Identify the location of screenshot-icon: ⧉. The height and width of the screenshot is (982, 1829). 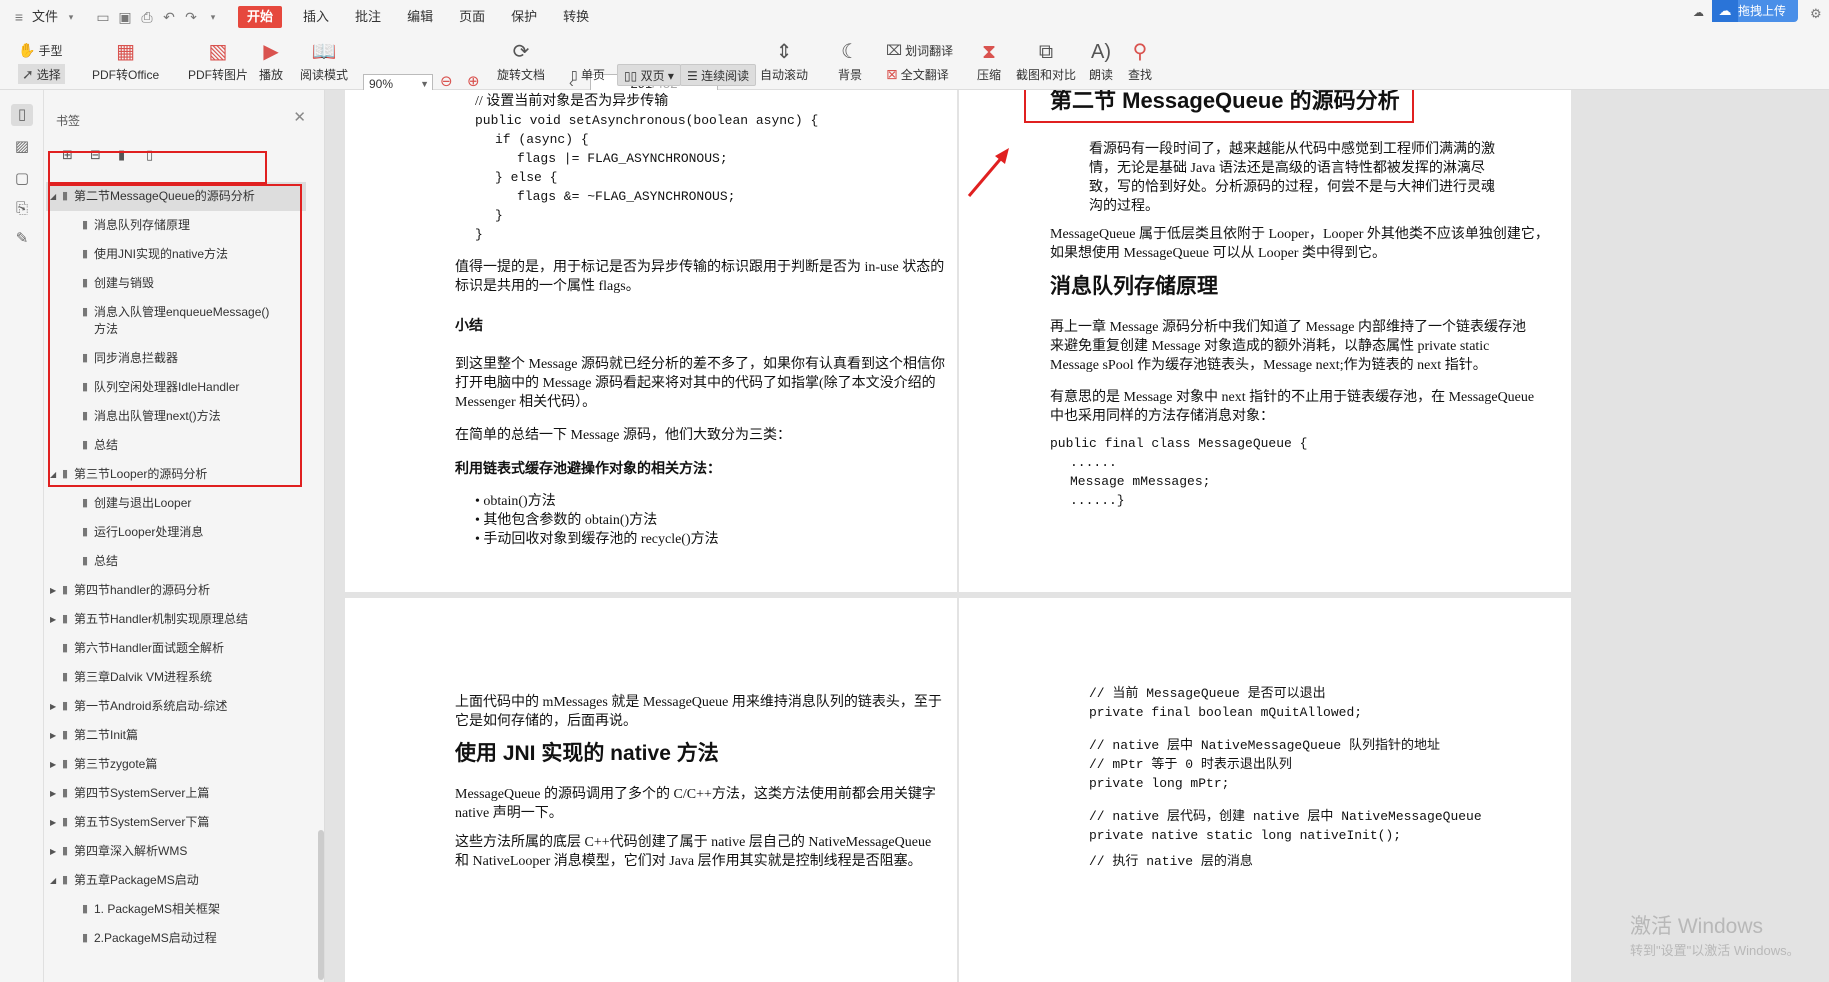
(1046, 52).